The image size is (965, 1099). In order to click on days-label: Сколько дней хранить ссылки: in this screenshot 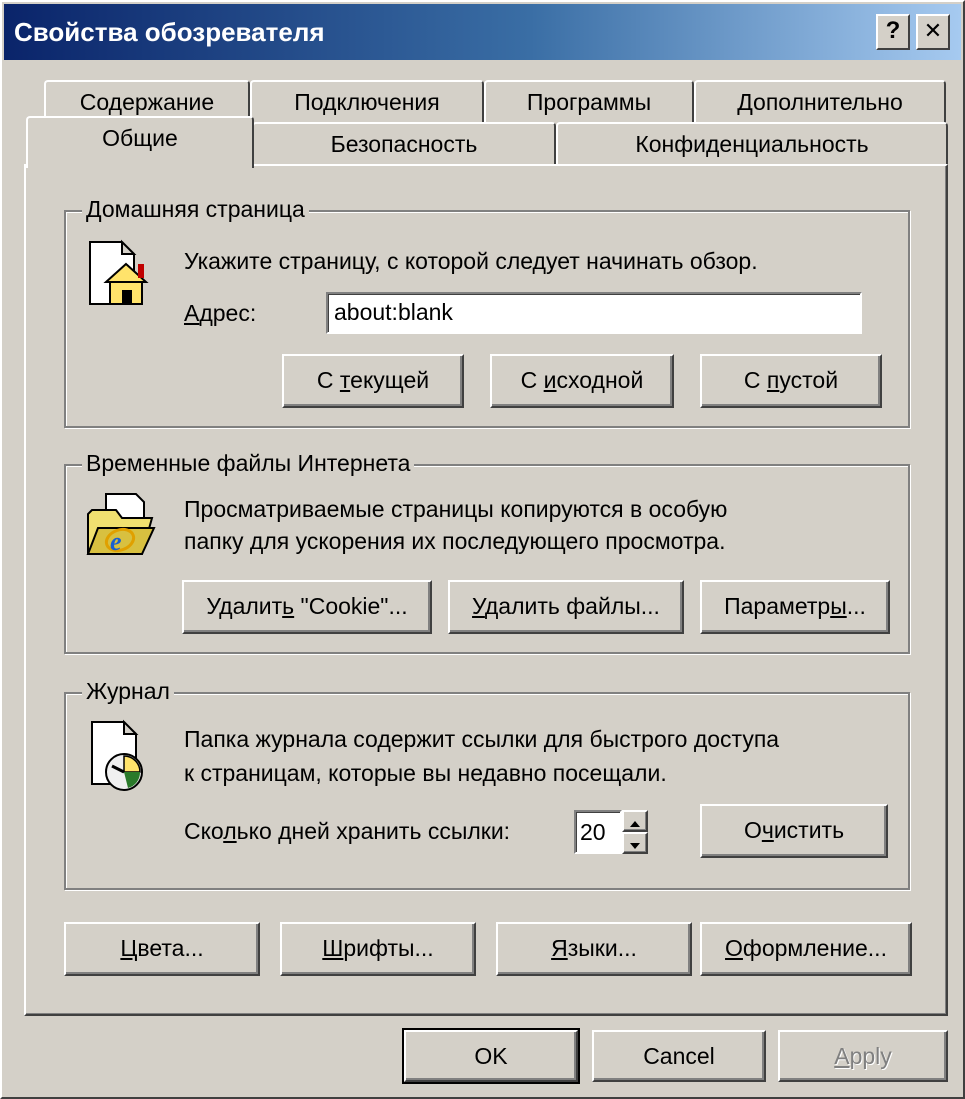, I will do `click(347, 831)`.